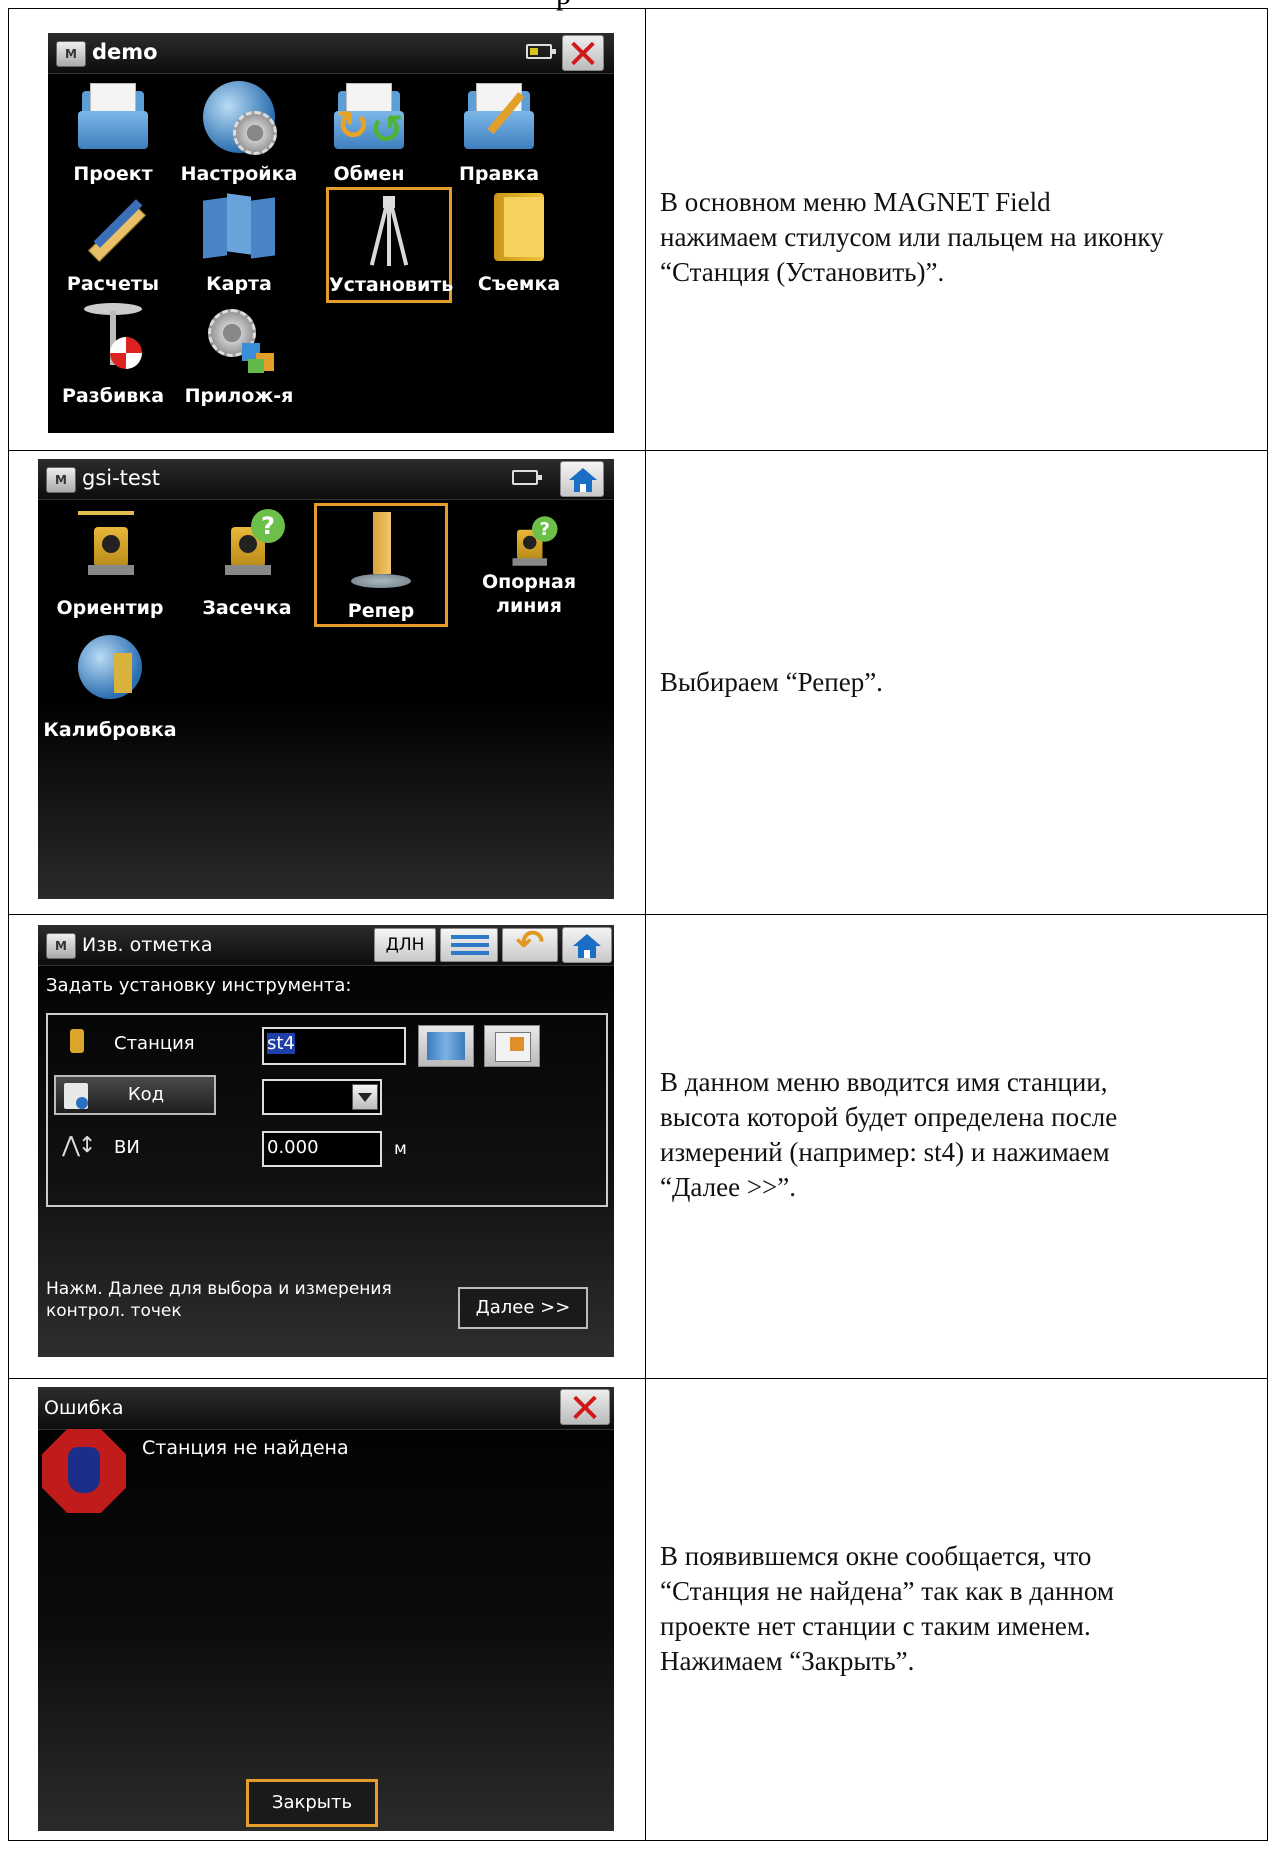 This screenshot has height=1850, width=1273. Describe the element at coordinates (529, 573) in the screenshot. I see `menu-item-baseline: ? Опорная линия` at that location.